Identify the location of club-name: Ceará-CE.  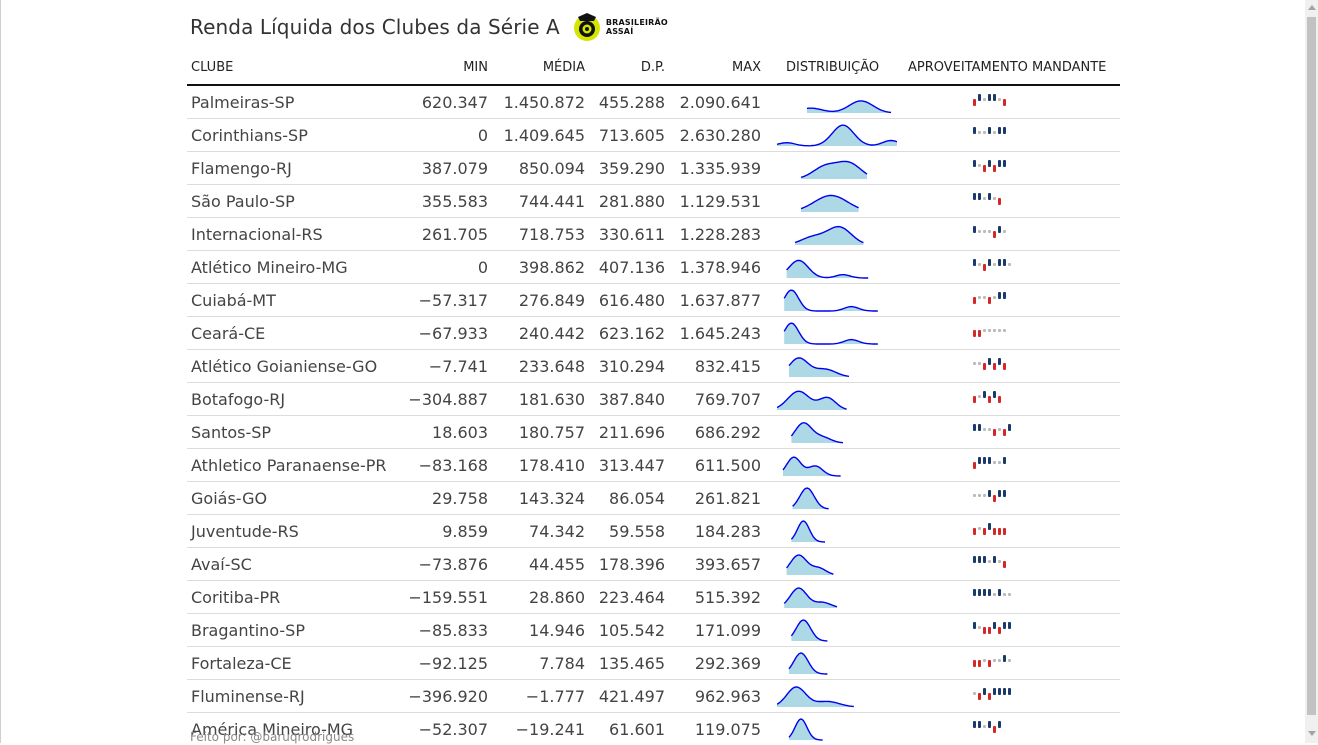
(228, 333).